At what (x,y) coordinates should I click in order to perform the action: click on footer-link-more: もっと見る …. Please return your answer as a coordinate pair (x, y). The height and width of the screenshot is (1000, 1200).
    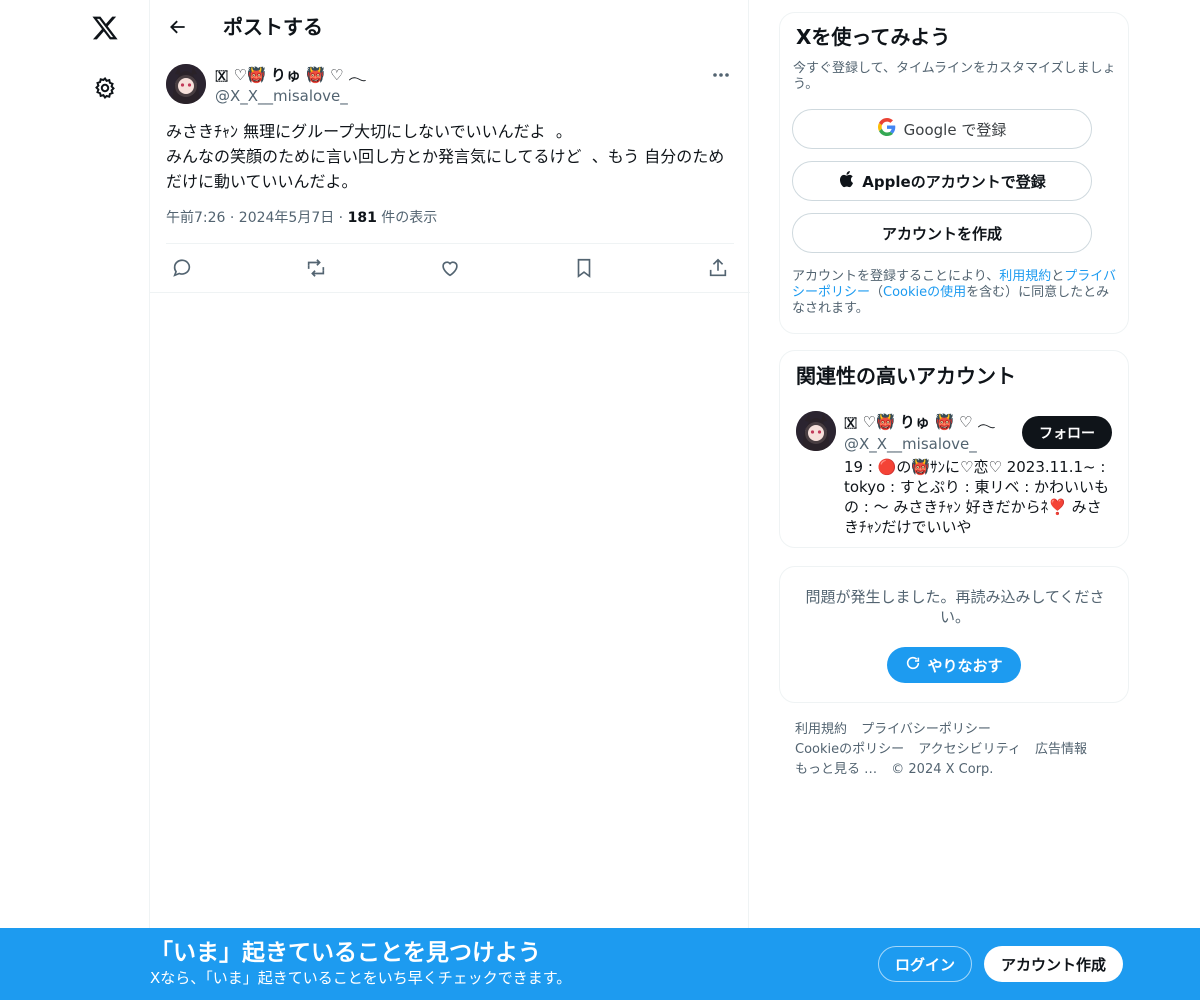
    Looking at the image, I should click on (836, 769).